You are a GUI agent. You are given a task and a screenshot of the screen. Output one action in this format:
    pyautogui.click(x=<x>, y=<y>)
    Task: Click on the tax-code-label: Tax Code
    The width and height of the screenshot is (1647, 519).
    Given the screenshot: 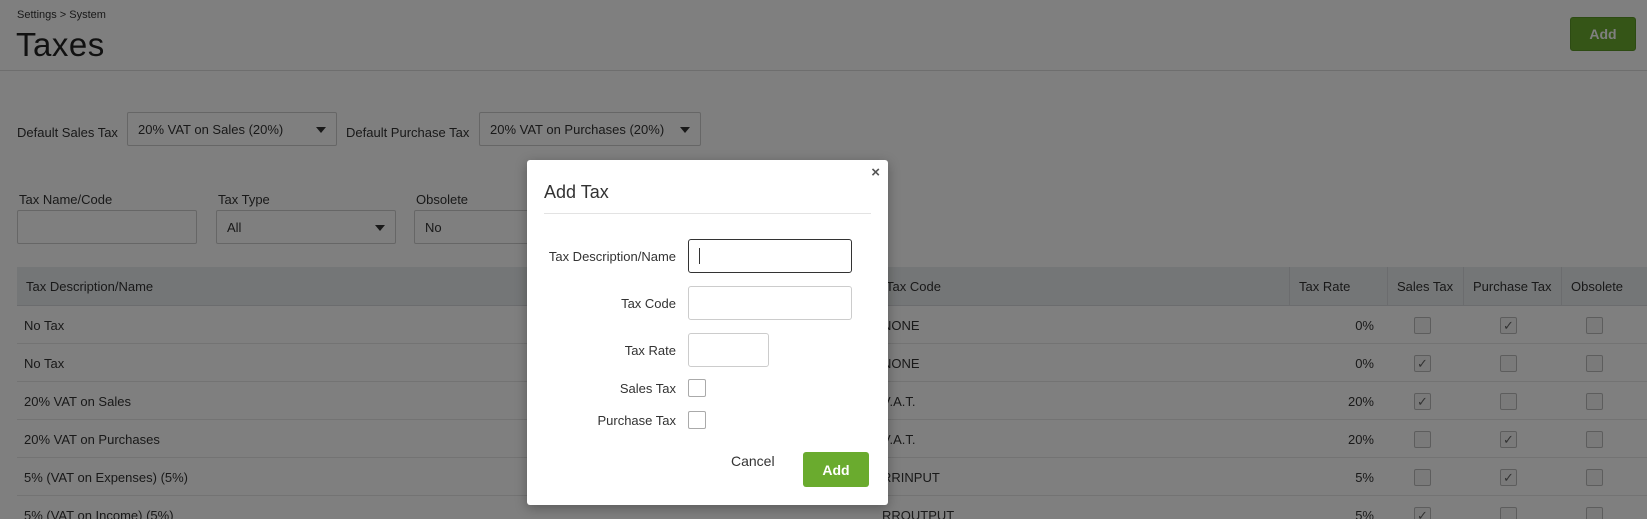 What is the action you would take?
    pyautogui.click(x=648, y=303)
    